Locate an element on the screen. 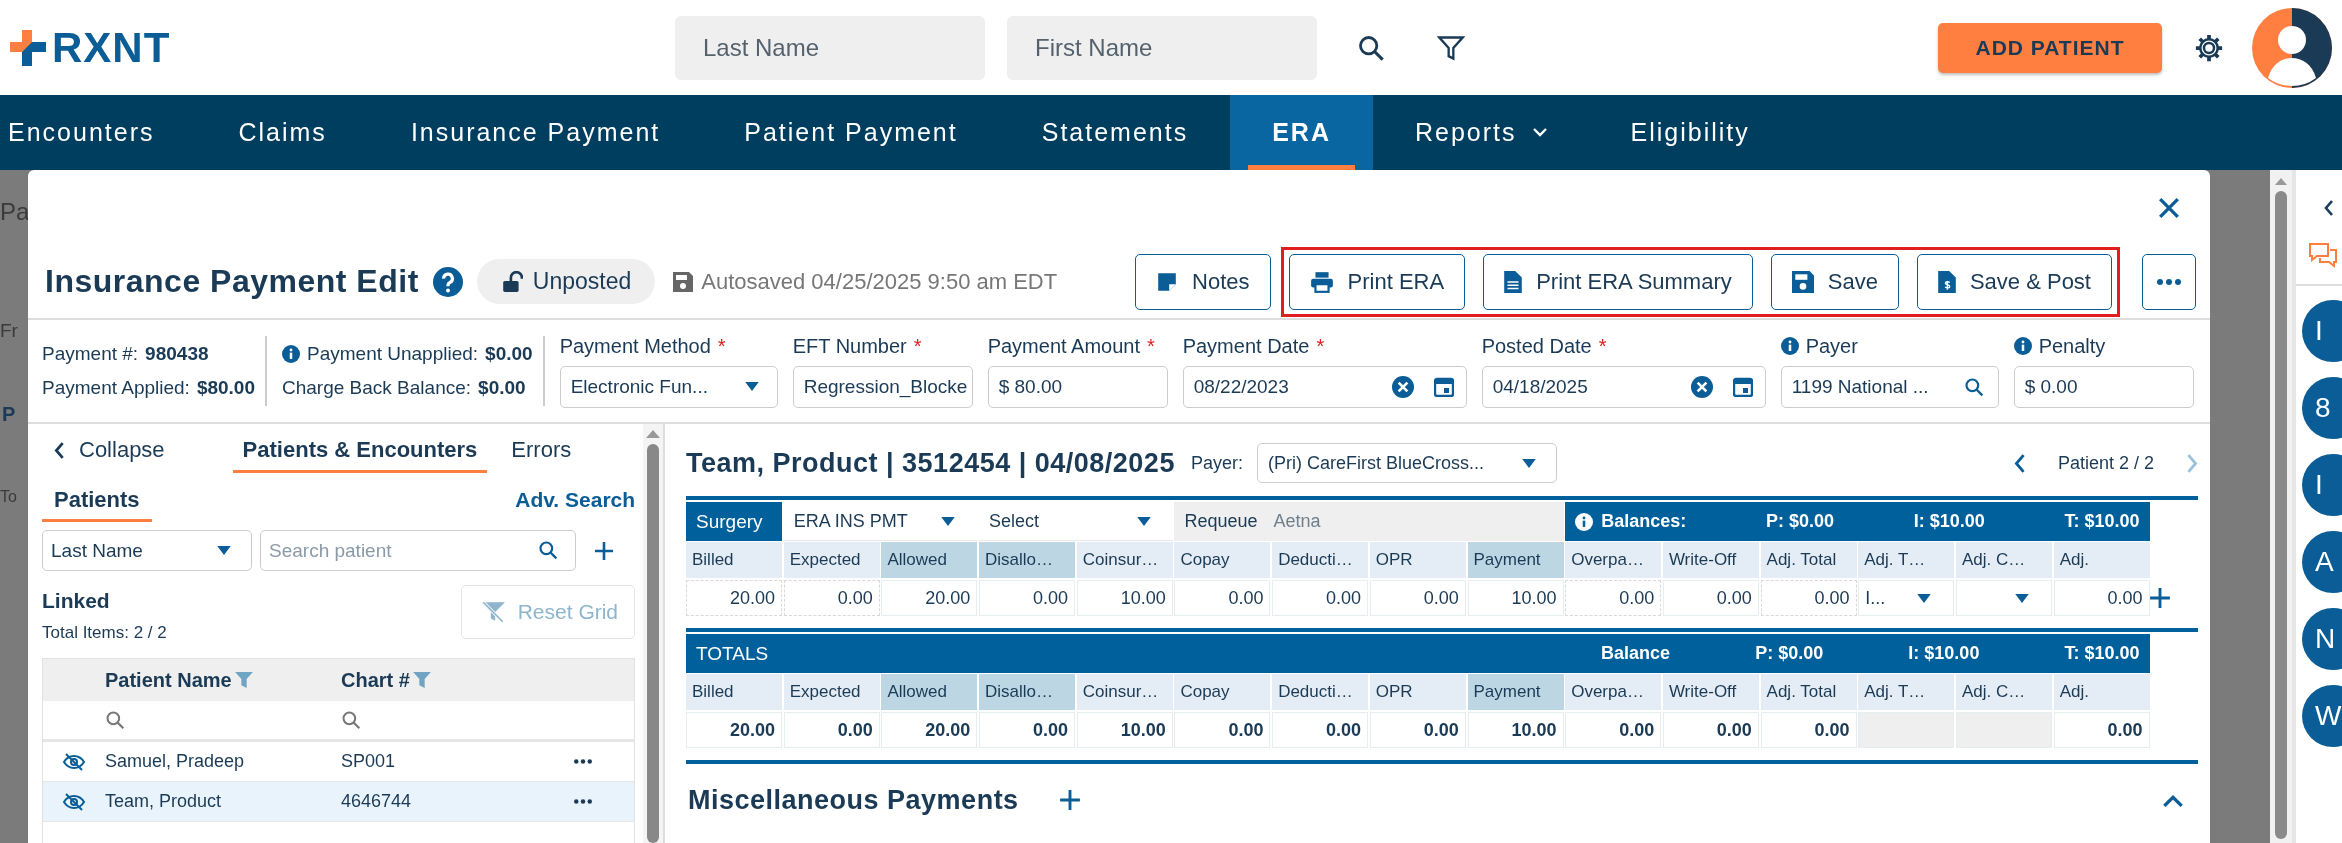 Image resolution: width=2342 pixels, height=843 pixels. date-field: 08/22/2023 is located at coordinates (1324, 386).